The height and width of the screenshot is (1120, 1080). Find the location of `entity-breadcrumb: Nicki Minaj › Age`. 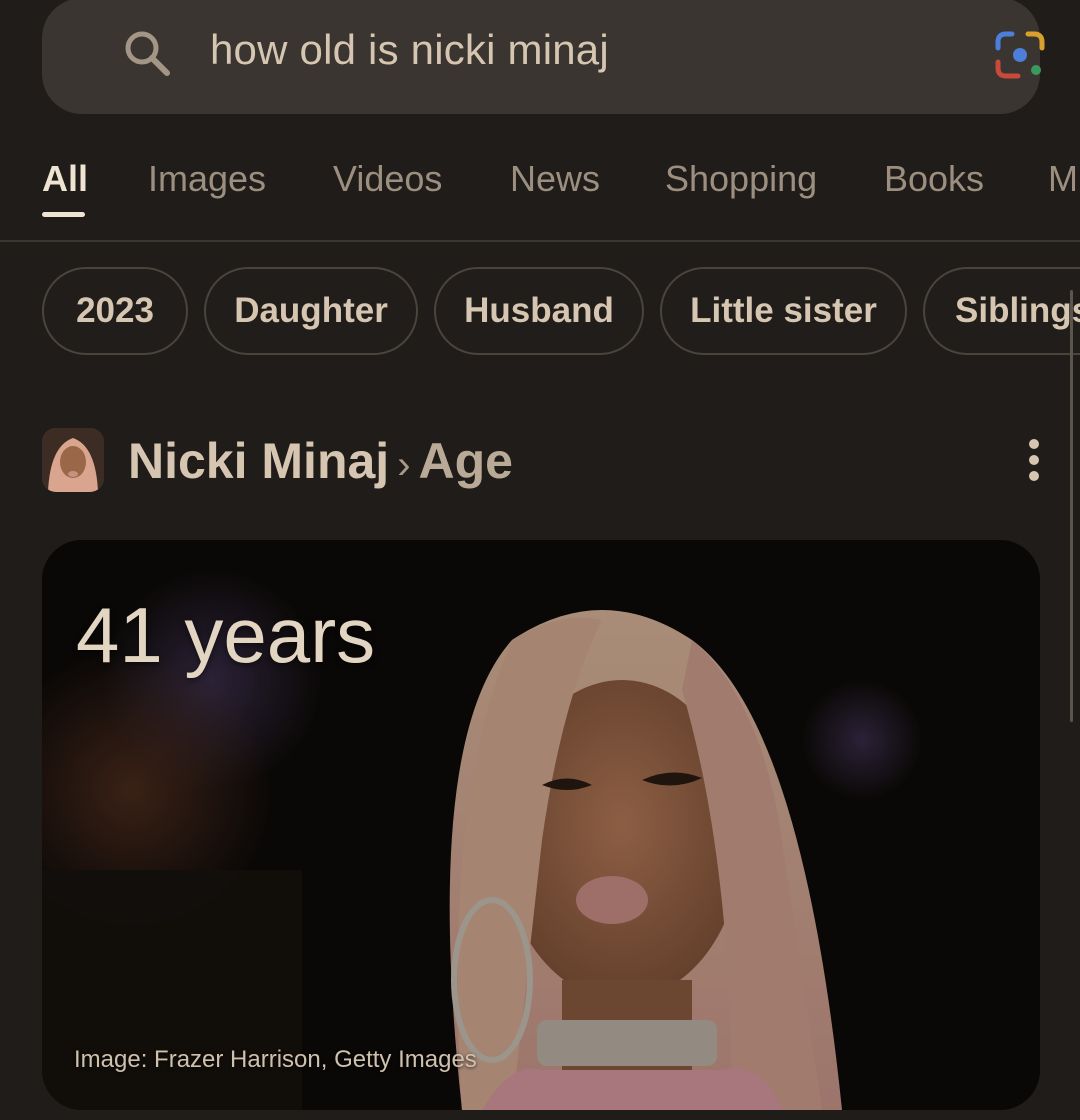

entity-breadcrumb: Nicki Minaj › Age is located at coordinates (320, 461).